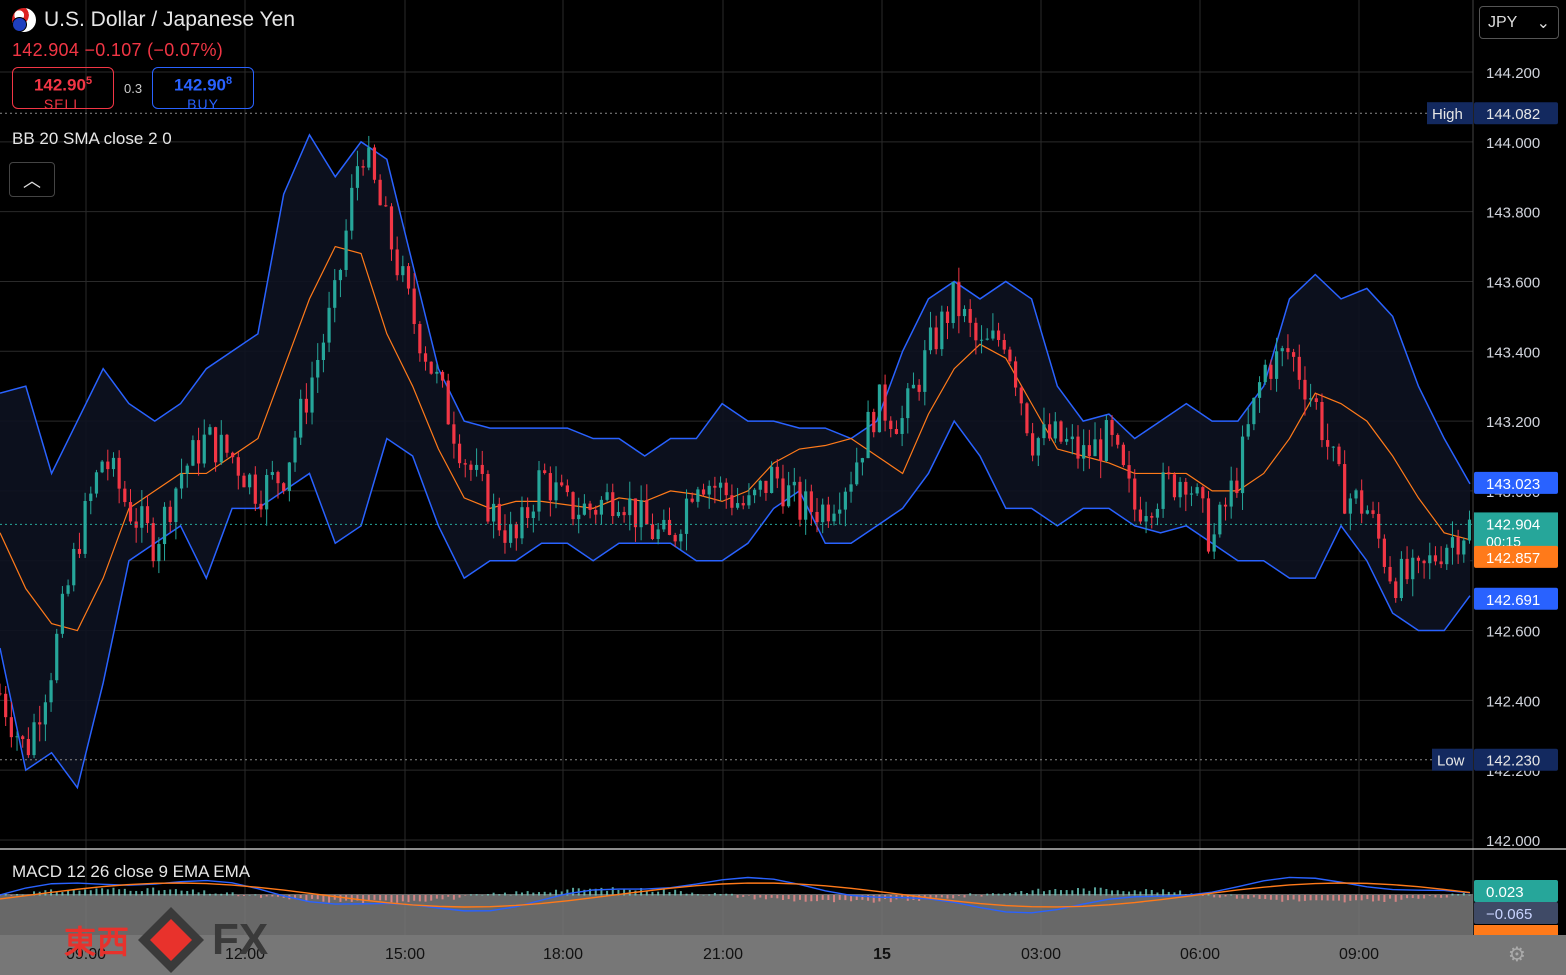 The height and width of the screenshot is (975, 1566). Describe the element at coordinates (229, 81) in the screenshot. I see `buy-price-pip: 8` at that location.